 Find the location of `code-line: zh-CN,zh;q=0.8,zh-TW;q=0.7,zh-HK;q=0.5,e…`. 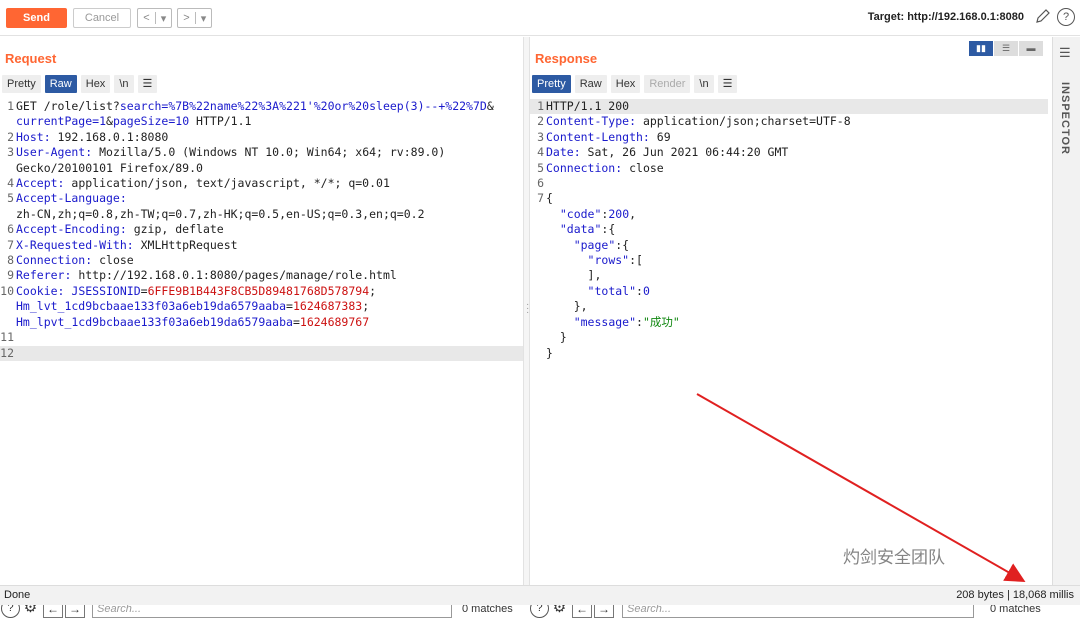

code-line: zh-CN,zh;q=0.8,zh-TW;q=0.7,zh-HK;q=0.5,e… is located at coordinates (261, 214).